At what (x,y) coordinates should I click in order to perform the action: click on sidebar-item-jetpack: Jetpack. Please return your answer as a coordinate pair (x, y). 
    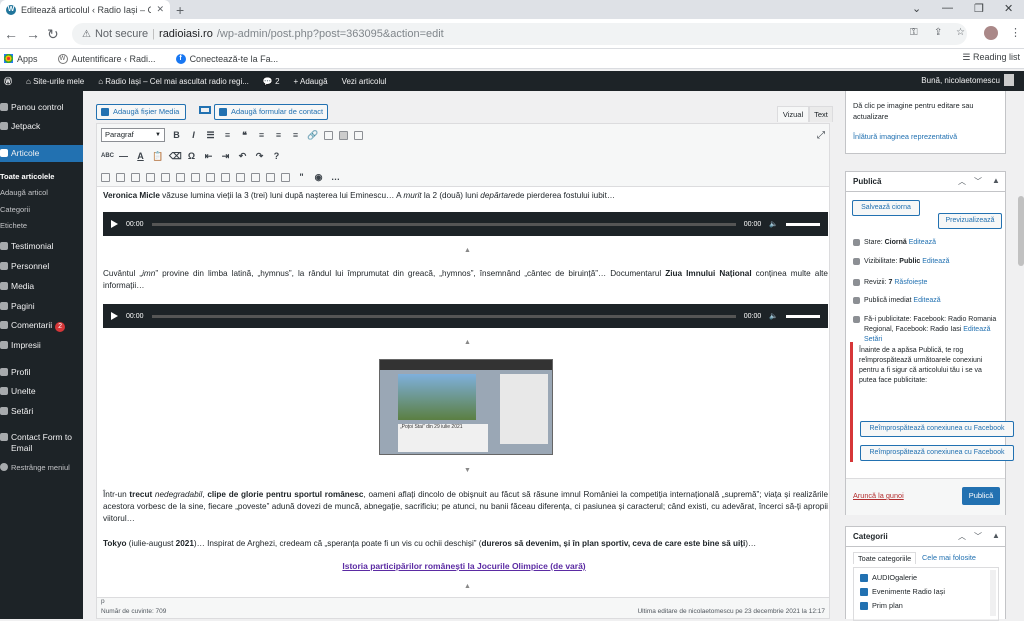
    Looking at the image, I should click on (41, 126).